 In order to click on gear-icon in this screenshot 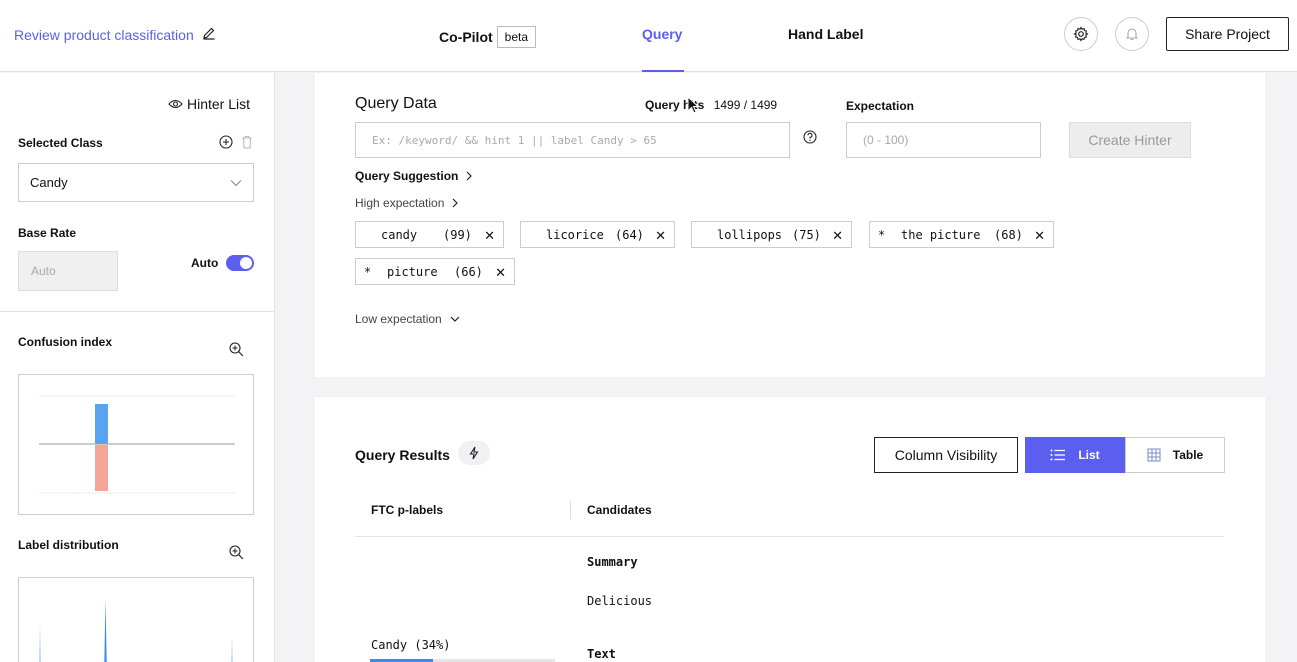, I will do `click(1081, 34)`.